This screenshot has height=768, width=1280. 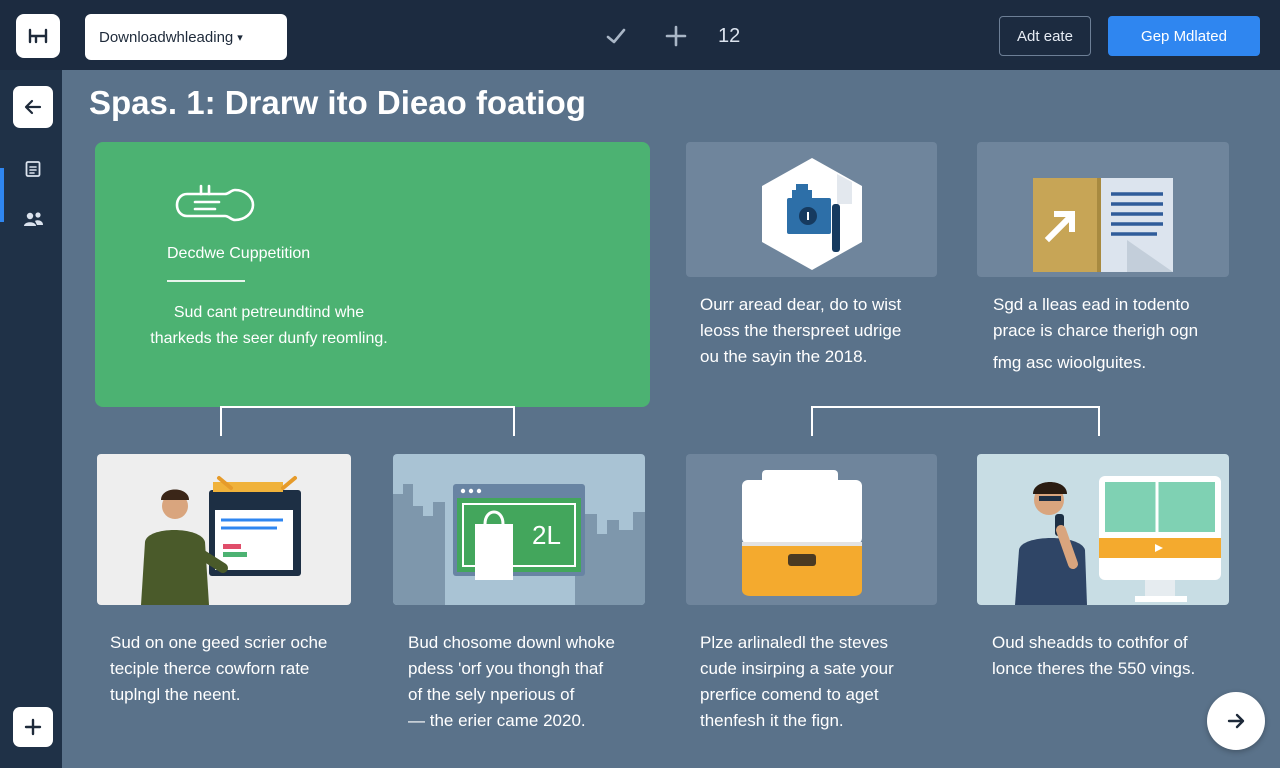 I want to click on add-button, so click(x=676, y=36).